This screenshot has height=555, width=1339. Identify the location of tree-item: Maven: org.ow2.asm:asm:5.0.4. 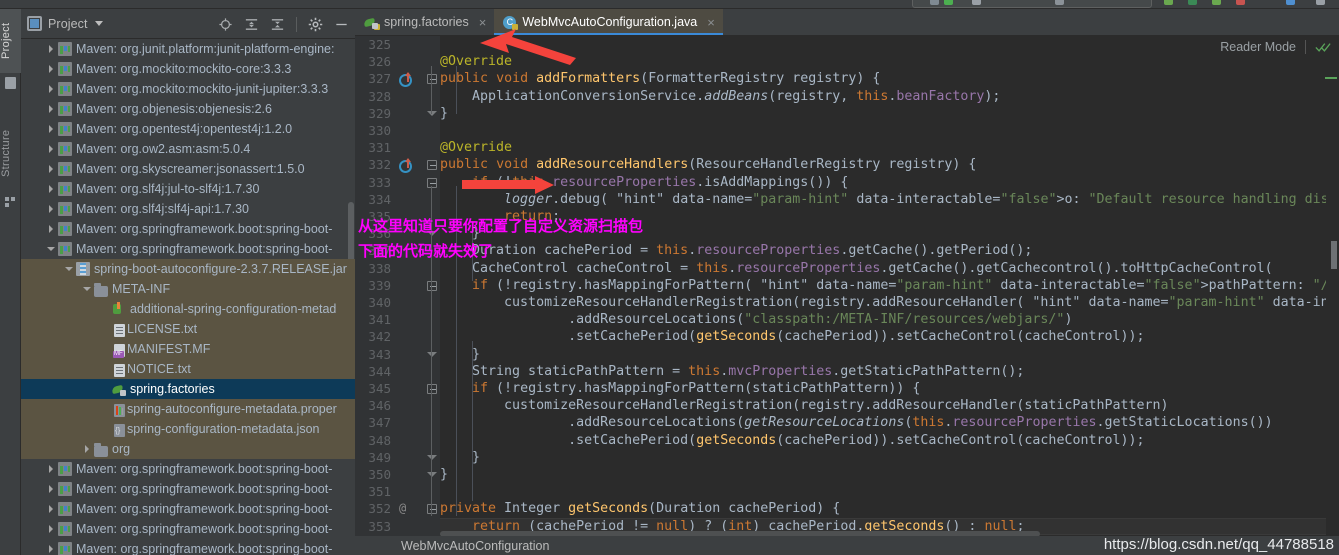
(188, 149).